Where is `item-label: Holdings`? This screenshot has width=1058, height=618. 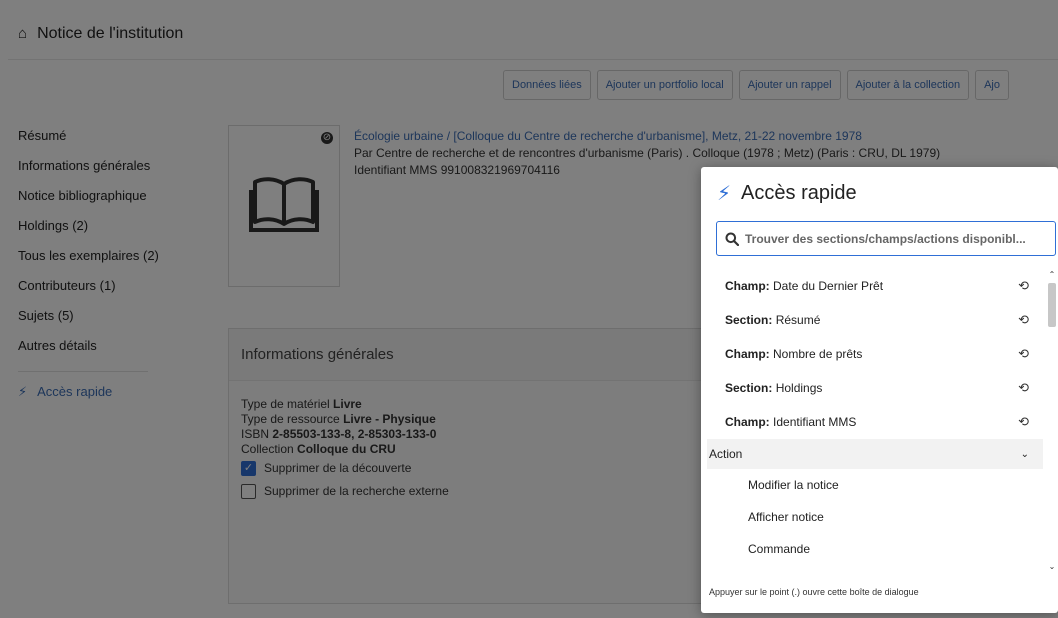 item-label: Holdings is located at coordinates (799, 388).